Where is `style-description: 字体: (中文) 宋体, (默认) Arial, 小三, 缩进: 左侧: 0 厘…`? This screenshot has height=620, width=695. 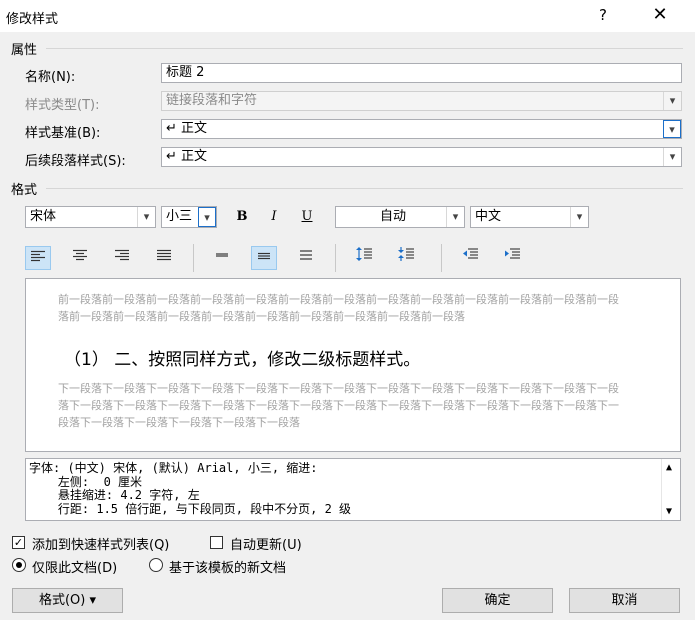
style-description: 字体: (中文) 宋体, (默认) Arial, 小三, 缩进: 左侧: 0 厘… is located at coordinates (353, 489).